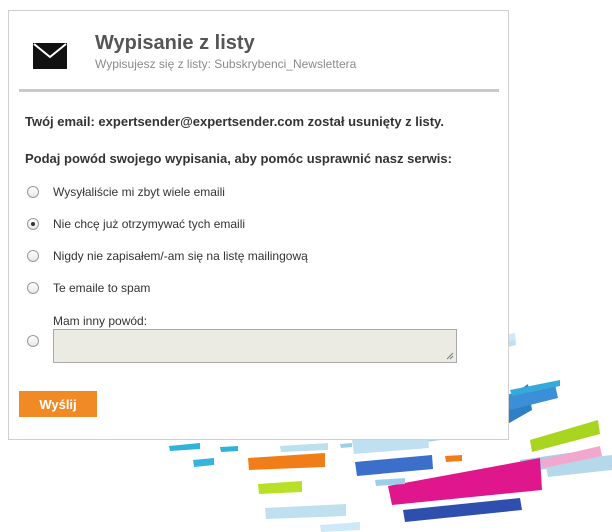 The width and height of the screenshot is (612, 532). Describe the element at coordinates (50, 56) in the screenshot. I see `mail-icon` at that location.